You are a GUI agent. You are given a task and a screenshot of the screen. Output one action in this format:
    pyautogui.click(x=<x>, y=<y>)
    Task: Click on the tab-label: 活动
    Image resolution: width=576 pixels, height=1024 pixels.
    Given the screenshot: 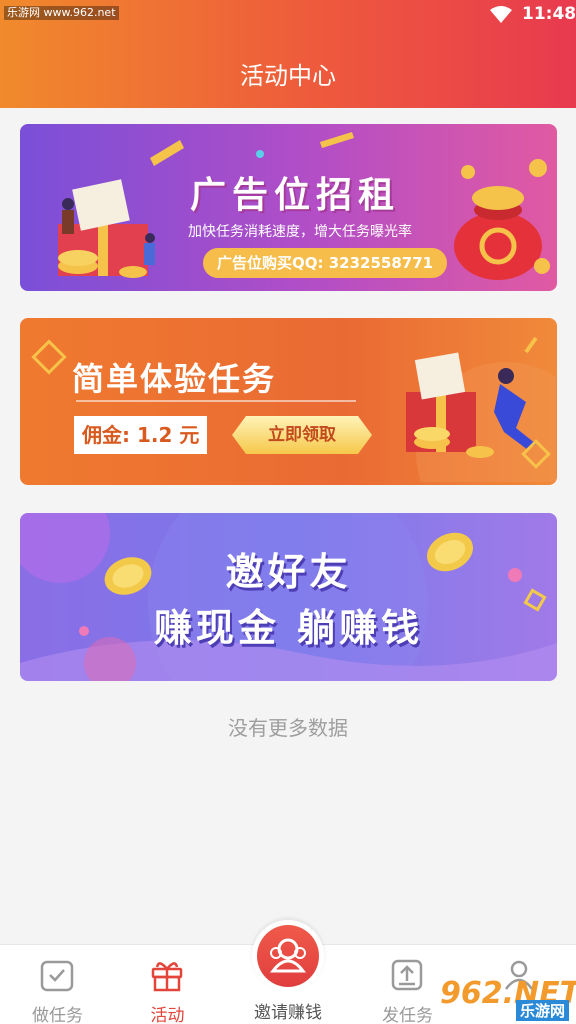 What is the action you would take?
    pyautogui.click(x=167, y=1015)
    